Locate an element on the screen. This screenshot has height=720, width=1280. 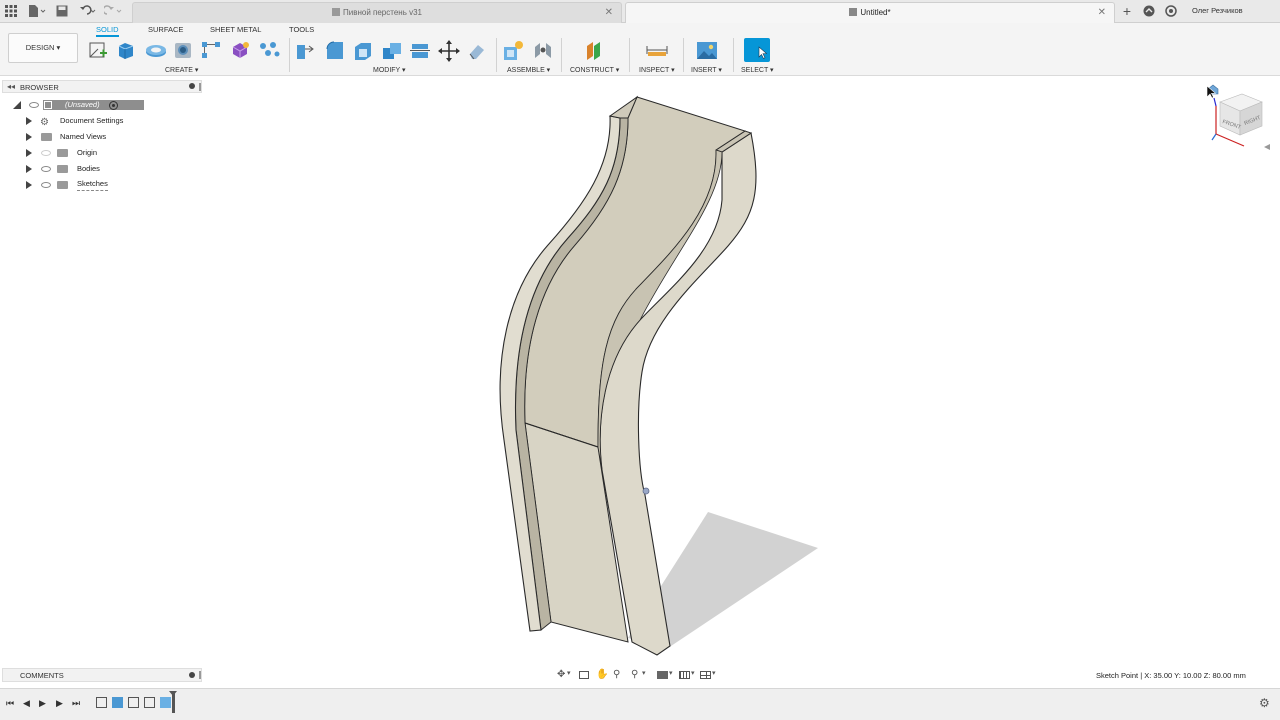
timeline-marker-head-icon is located at coordinates (173, 693).